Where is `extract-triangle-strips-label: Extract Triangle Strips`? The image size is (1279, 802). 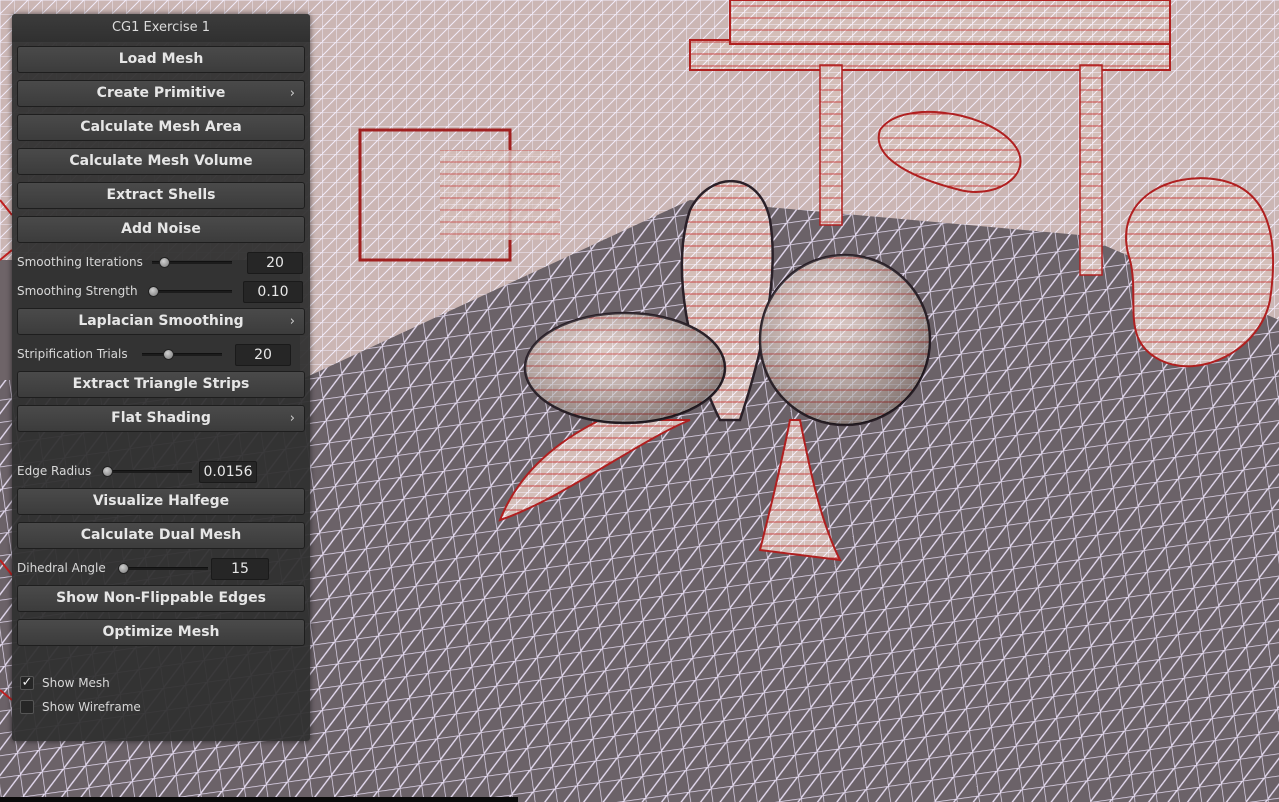 extract-triangle-strips-label: Extract Triangle Strips is located at coordinates (161, 384).